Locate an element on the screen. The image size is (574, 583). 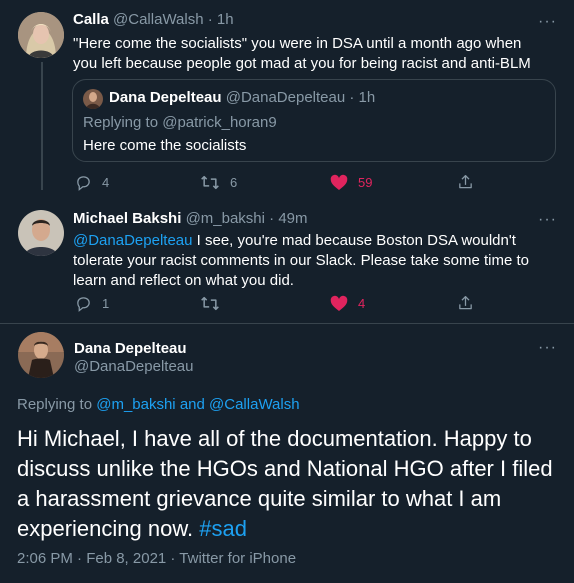
quote-author-handle: @DanaDepelteau is located at coordinates (285, 97).